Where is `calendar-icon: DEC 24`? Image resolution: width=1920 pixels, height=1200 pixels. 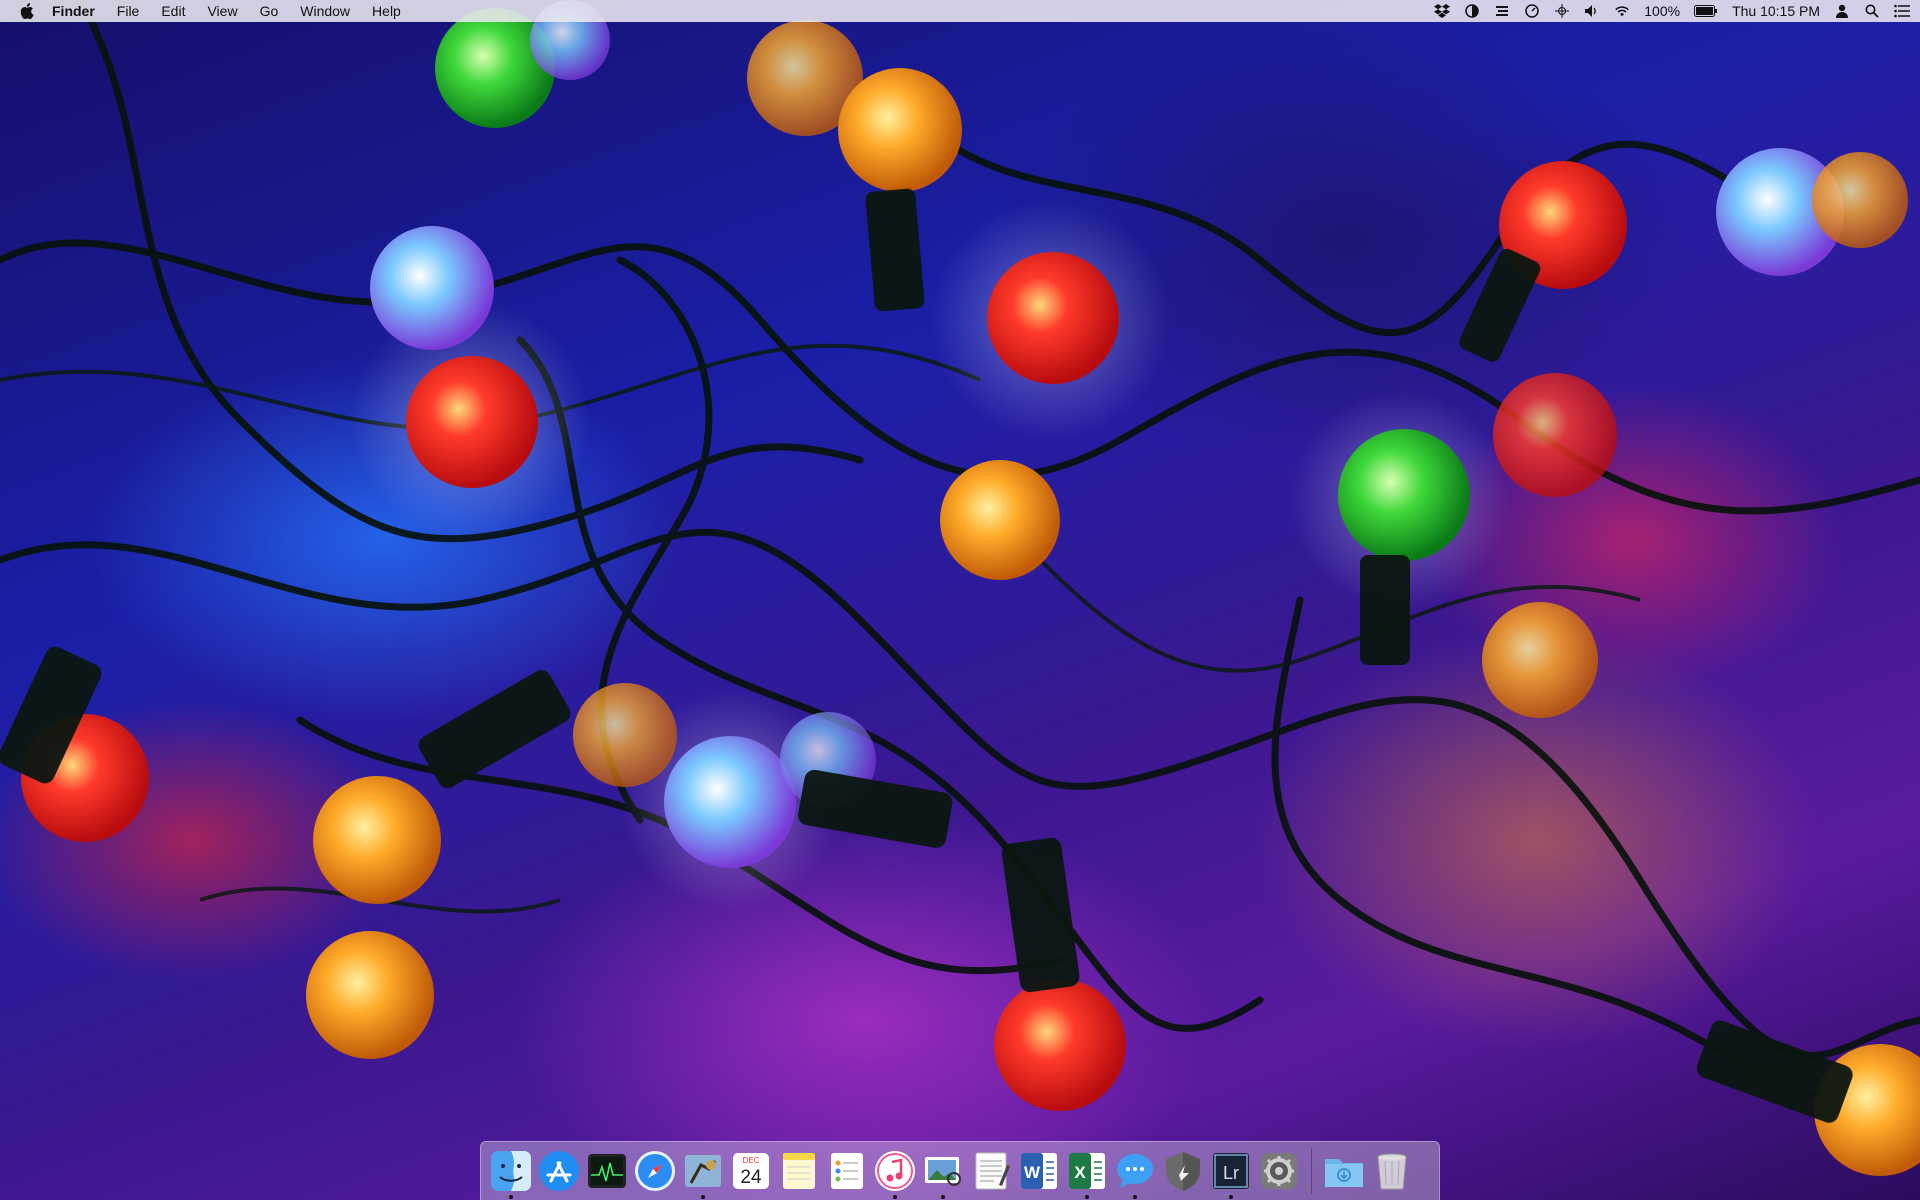 calendar-icon: DEC 24 is located at coordinates (751, 1171).